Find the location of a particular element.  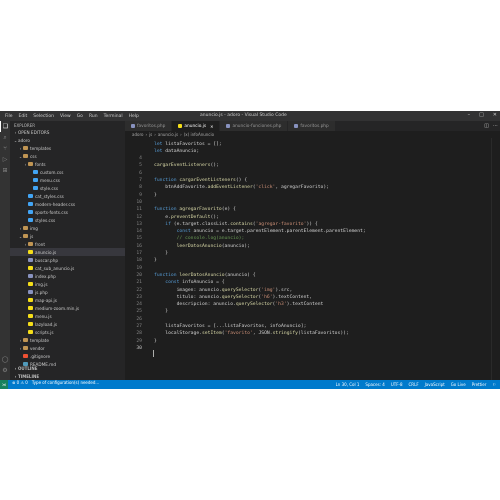

close-tab-icon: ✕ is located at coordinates (211, 126).